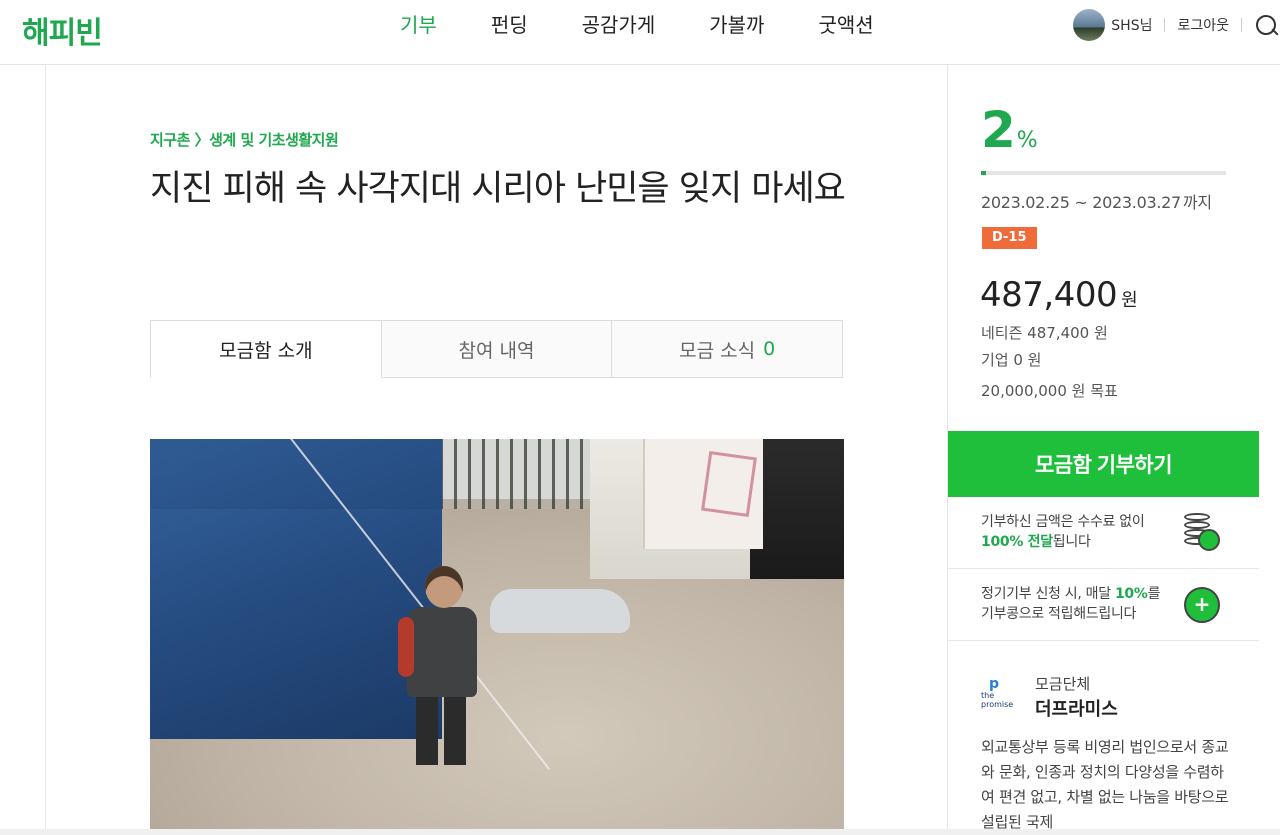 Image resolution: width=1280 pixels, height=835 pixels. What do you see at coordinates (997, 700) in the screenshot?
I see `org-logo-text: the promise` at bounding box center [997, 700].